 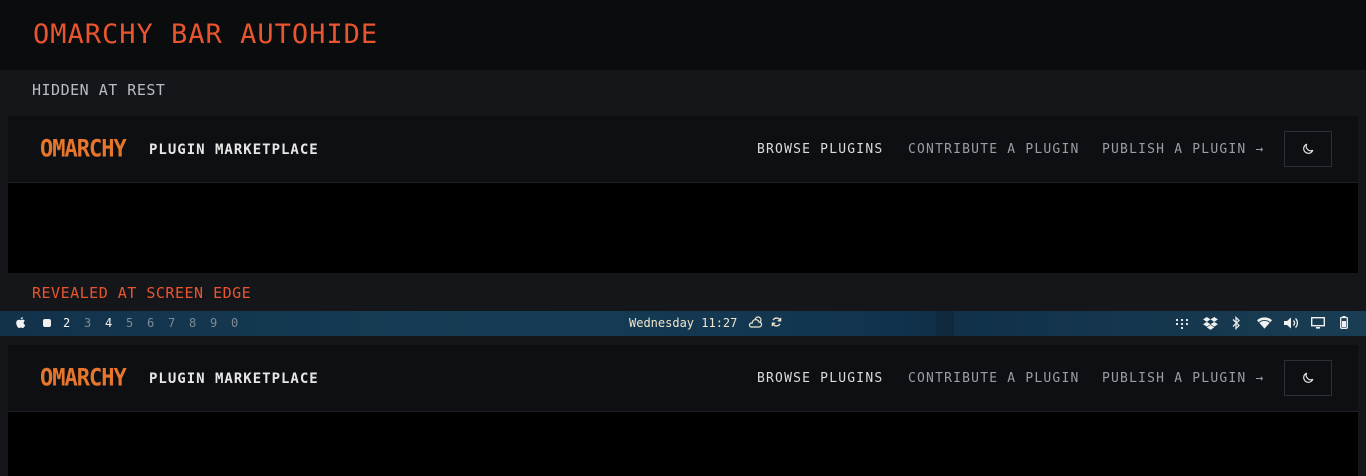 What do you see at coordinates (192, 323) in the screenshot?
I see `workspace-8: 8` at bounding box center [192, 323].